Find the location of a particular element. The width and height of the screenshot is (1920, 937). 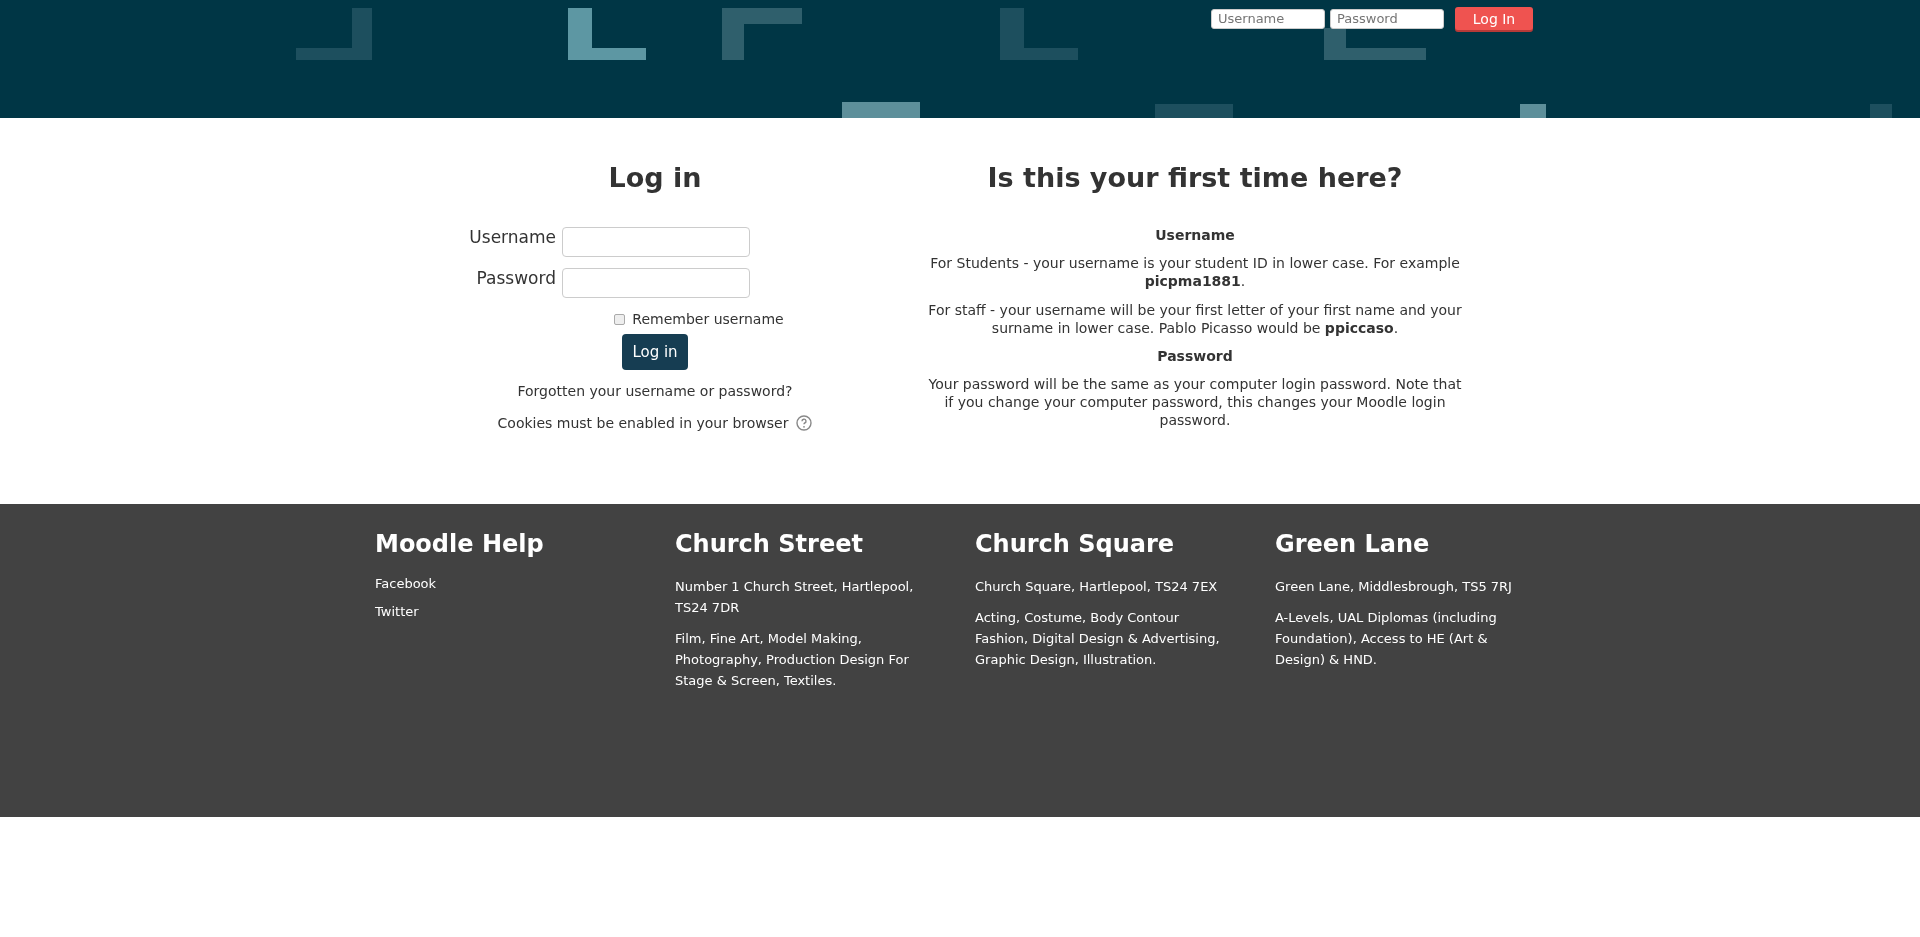

remember-checkbox is located at coordinates (620, 319).